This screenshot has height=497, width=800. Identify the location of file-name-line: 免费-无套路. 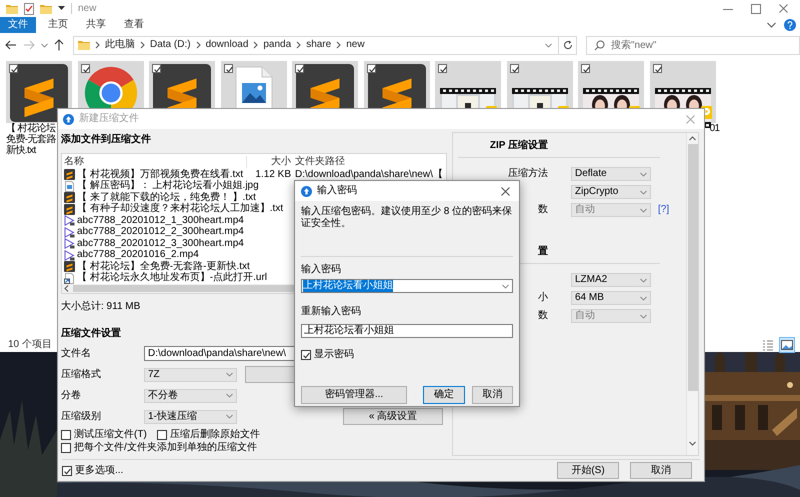
(31, 139).